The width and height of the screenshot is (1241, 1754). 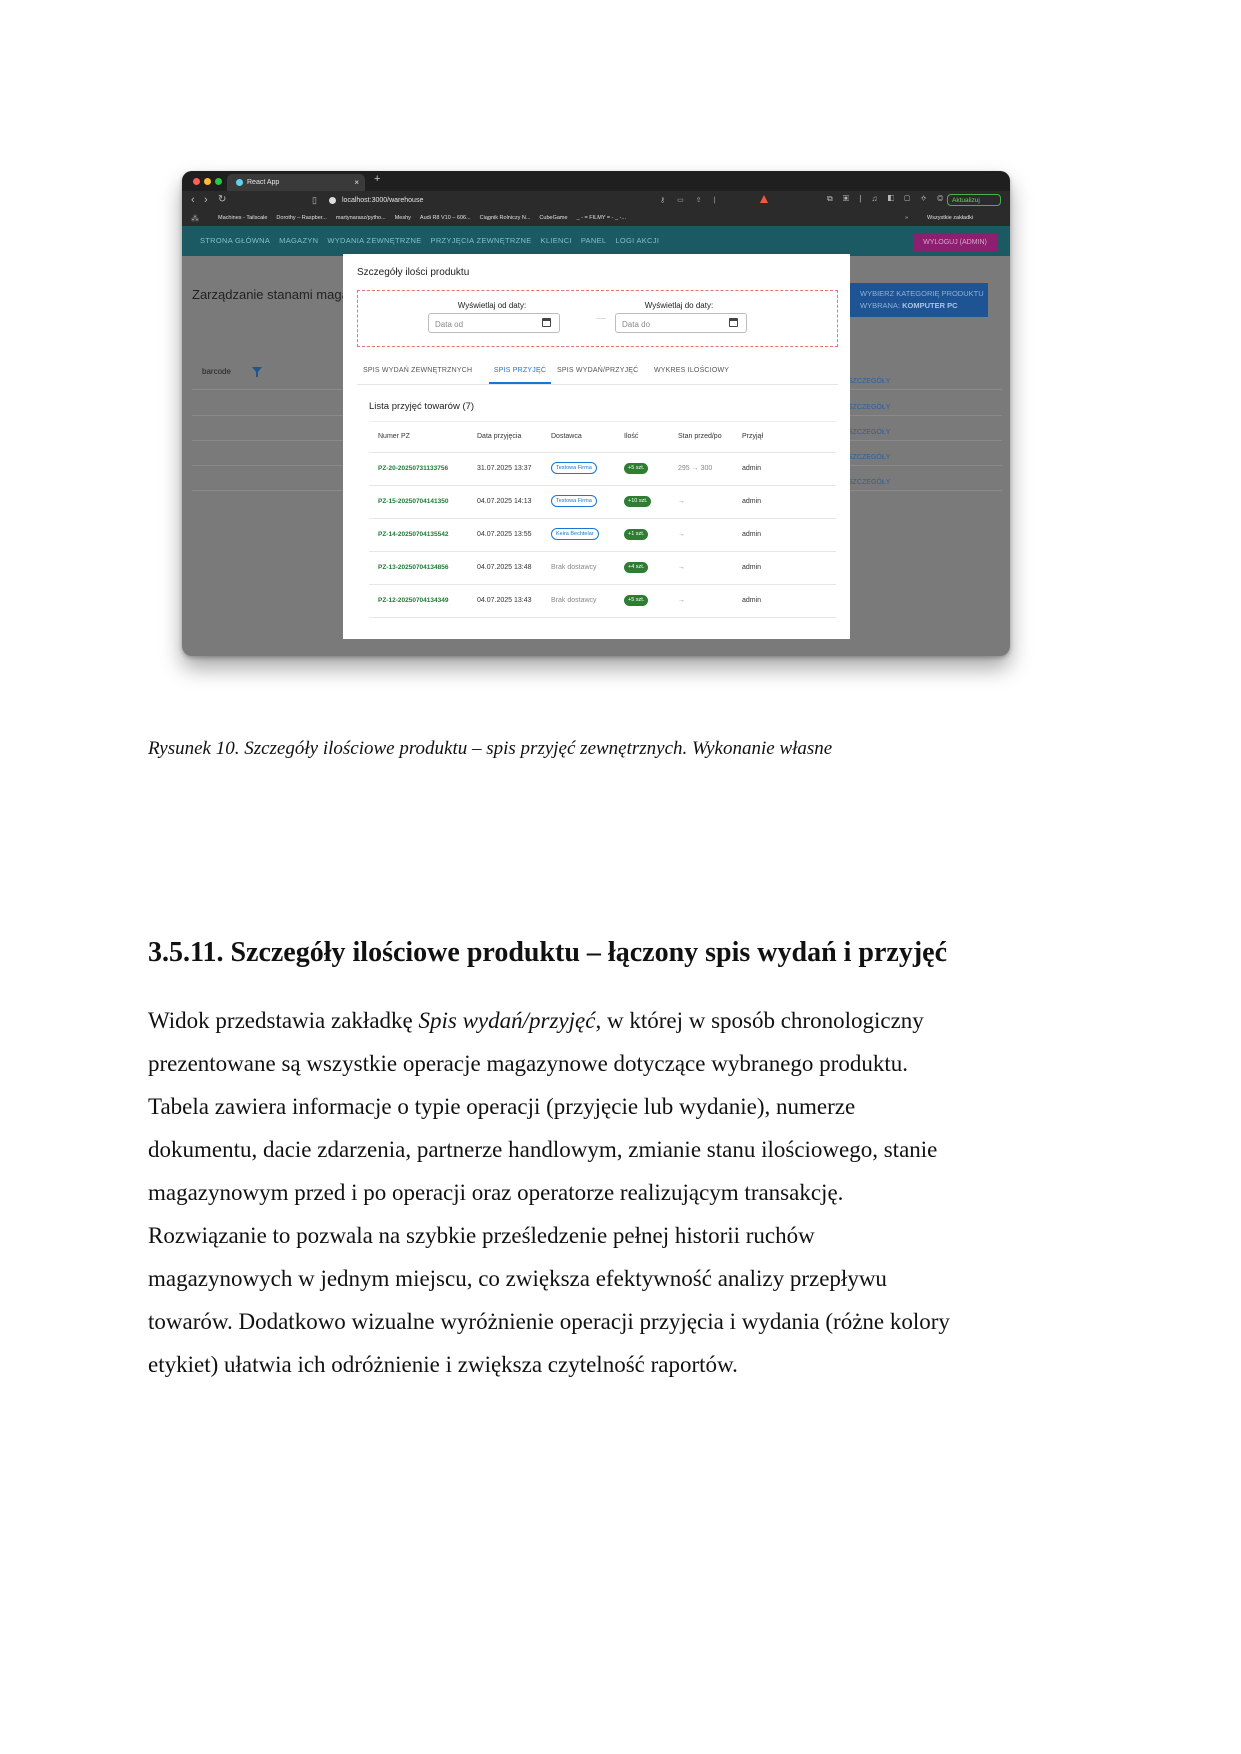 I want to click on logout-button: WYLOGUJ (ADMIN), so click(x=955, y=242).